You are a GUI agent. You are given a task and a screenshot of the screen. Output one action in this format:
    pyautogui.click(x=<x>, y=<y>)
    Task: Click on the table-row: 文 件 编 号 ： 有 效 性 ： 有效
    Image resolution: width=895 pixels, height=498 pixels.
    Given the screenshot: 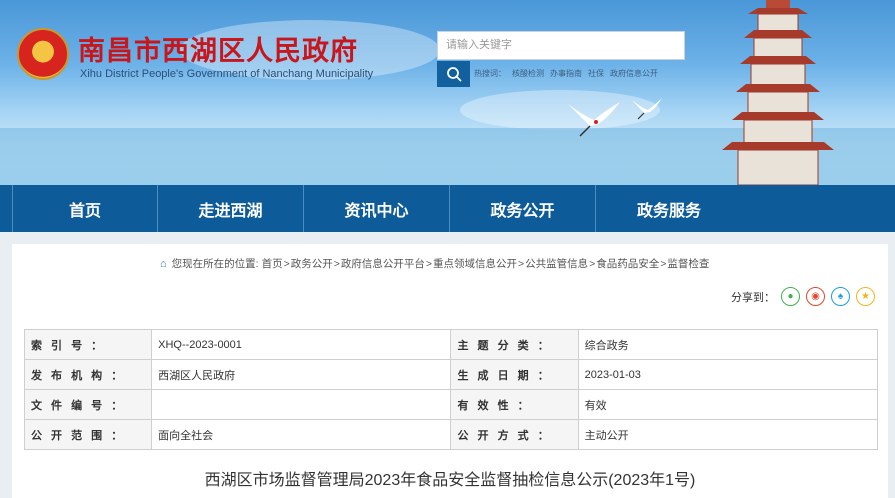 What is the action you would take?
    pyautogui.click(x=451, y=404)
    